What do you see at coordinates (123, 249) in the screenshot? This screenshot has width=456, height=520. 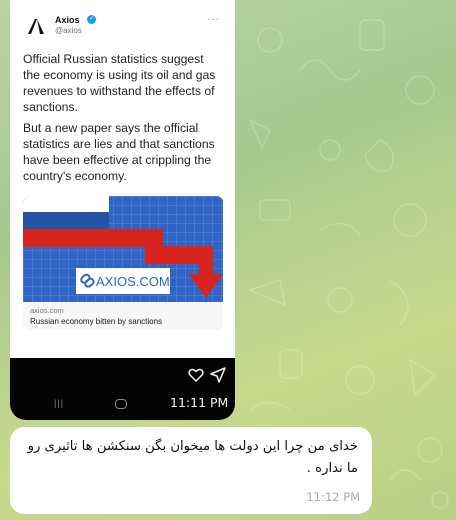 I see `link-preview-image: AXIOS.COM` at bounding box center [123, 249].